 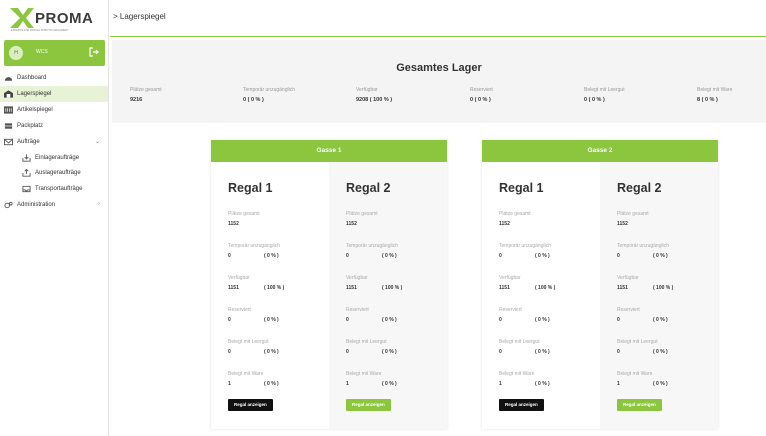 What do you see at coordinates (36, 204) in the screenshot?
I see `sidebar-item-label: Administration` at bounding box center [36, 204].